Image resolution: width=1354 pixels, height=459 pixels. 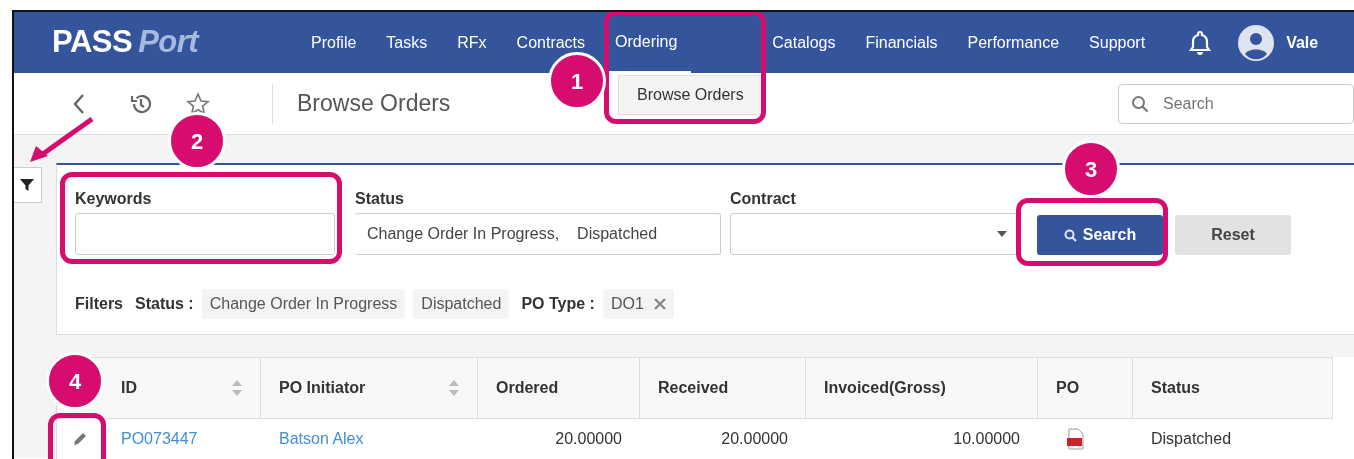 What do you see at coordinates (1200, 42) in the screenshot?
I see `bell-icon` at bounding box center [1200, 42].